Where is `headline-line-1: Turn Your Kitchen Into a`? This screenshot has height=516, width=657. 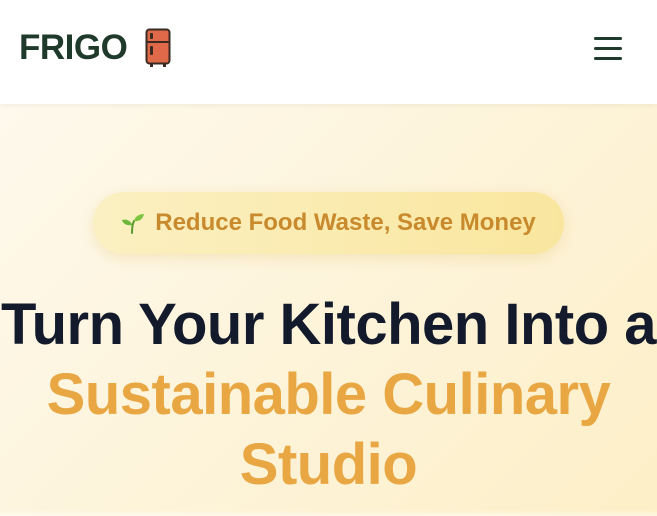
headline-line-1: Turn Your Kitchen Into a is located at coordinates (329, 324).